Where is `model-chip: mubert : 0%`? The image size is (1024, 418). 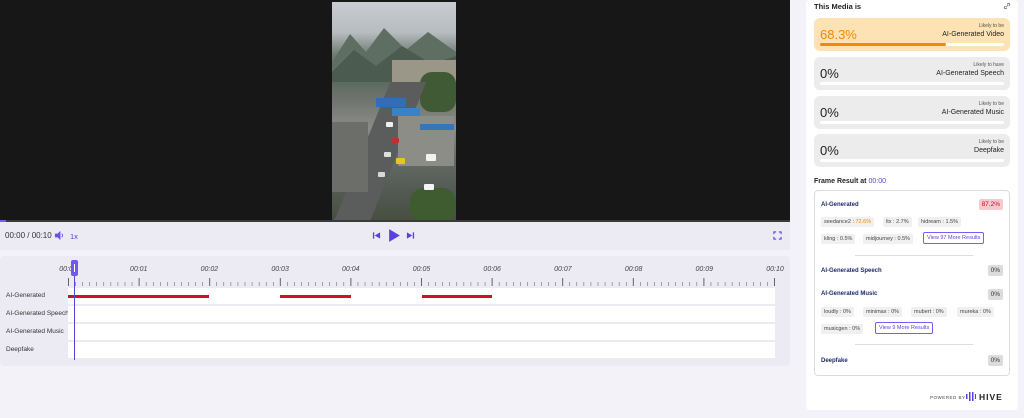
model-chip: mubert : 0% is located at coordinates (929, 312).